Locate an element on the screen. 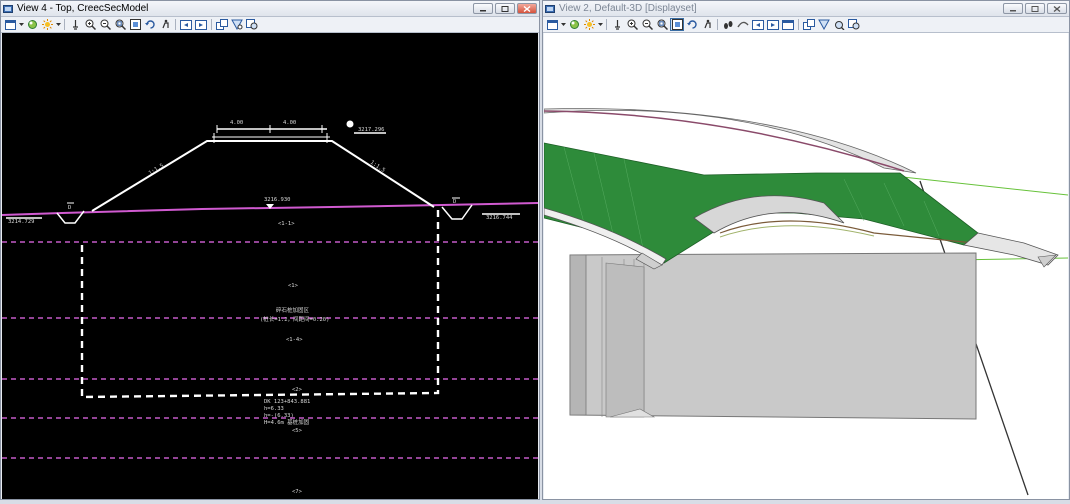 This screenshot has height=504, width=1070. fit-view-icon is located at coordinates (677, 24).